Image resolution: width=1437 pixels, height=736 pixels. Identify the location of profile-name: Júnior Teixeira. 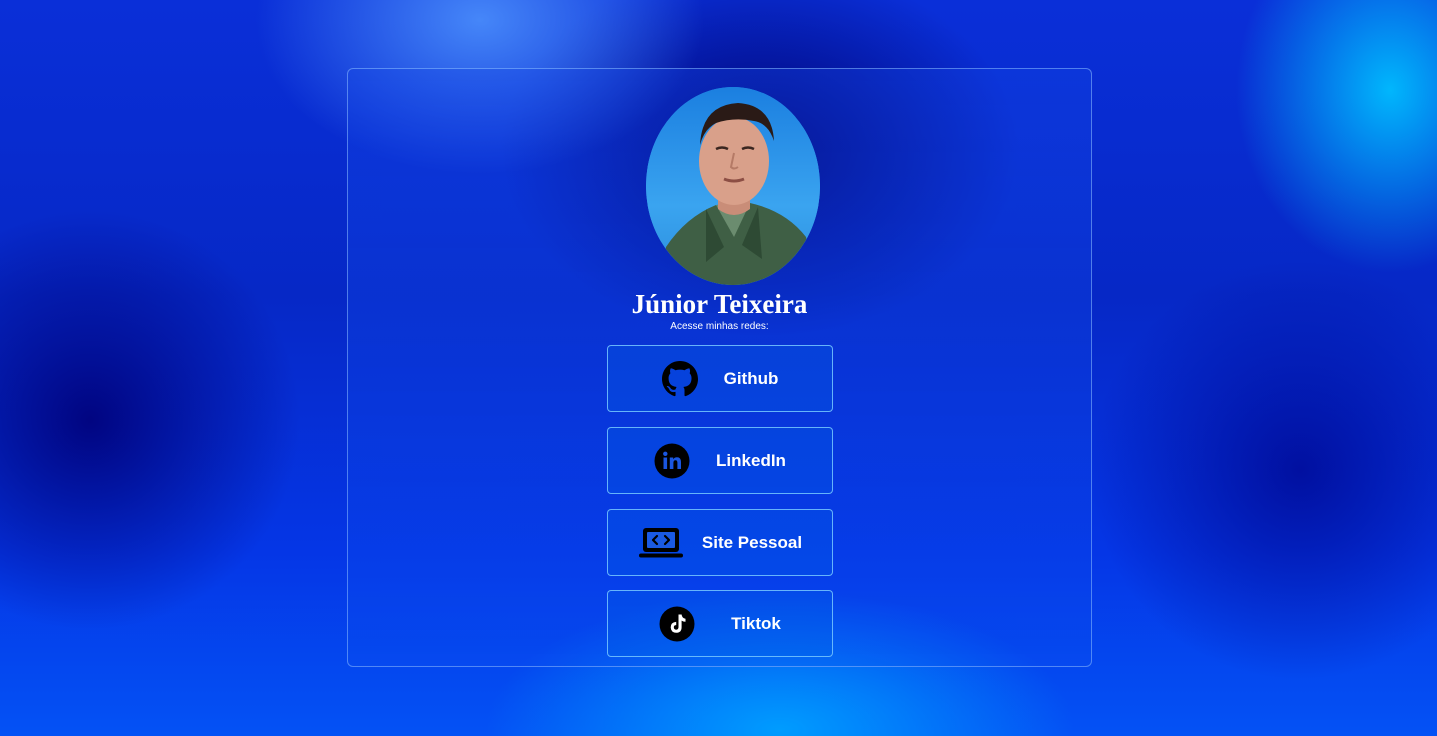
(719, 304).